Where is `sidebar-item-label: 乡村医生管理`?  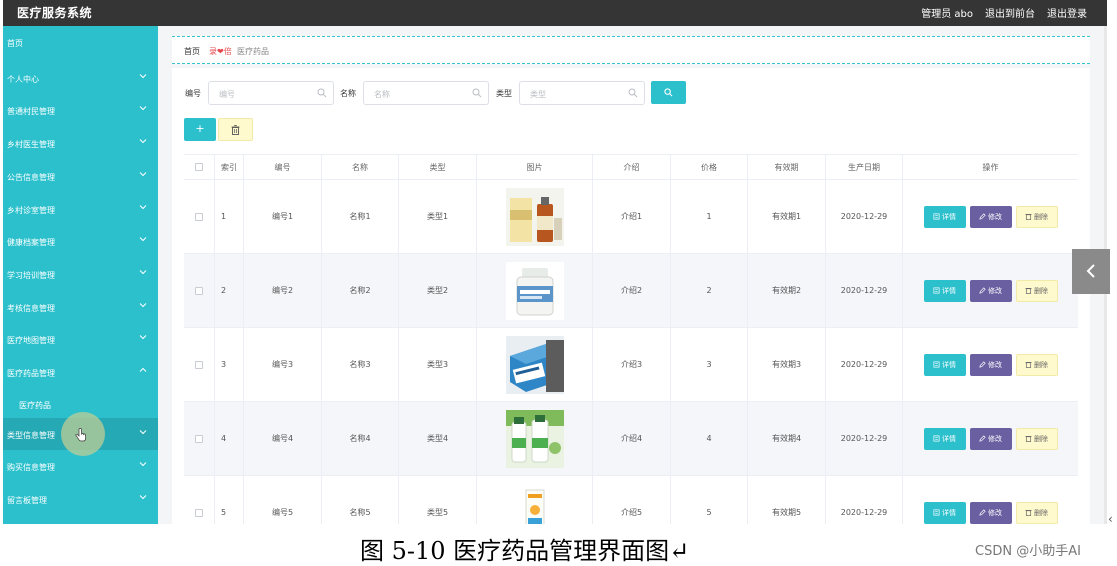
sidebar-item-label: 乡村医生管理 is located at coordinates (31, 144).